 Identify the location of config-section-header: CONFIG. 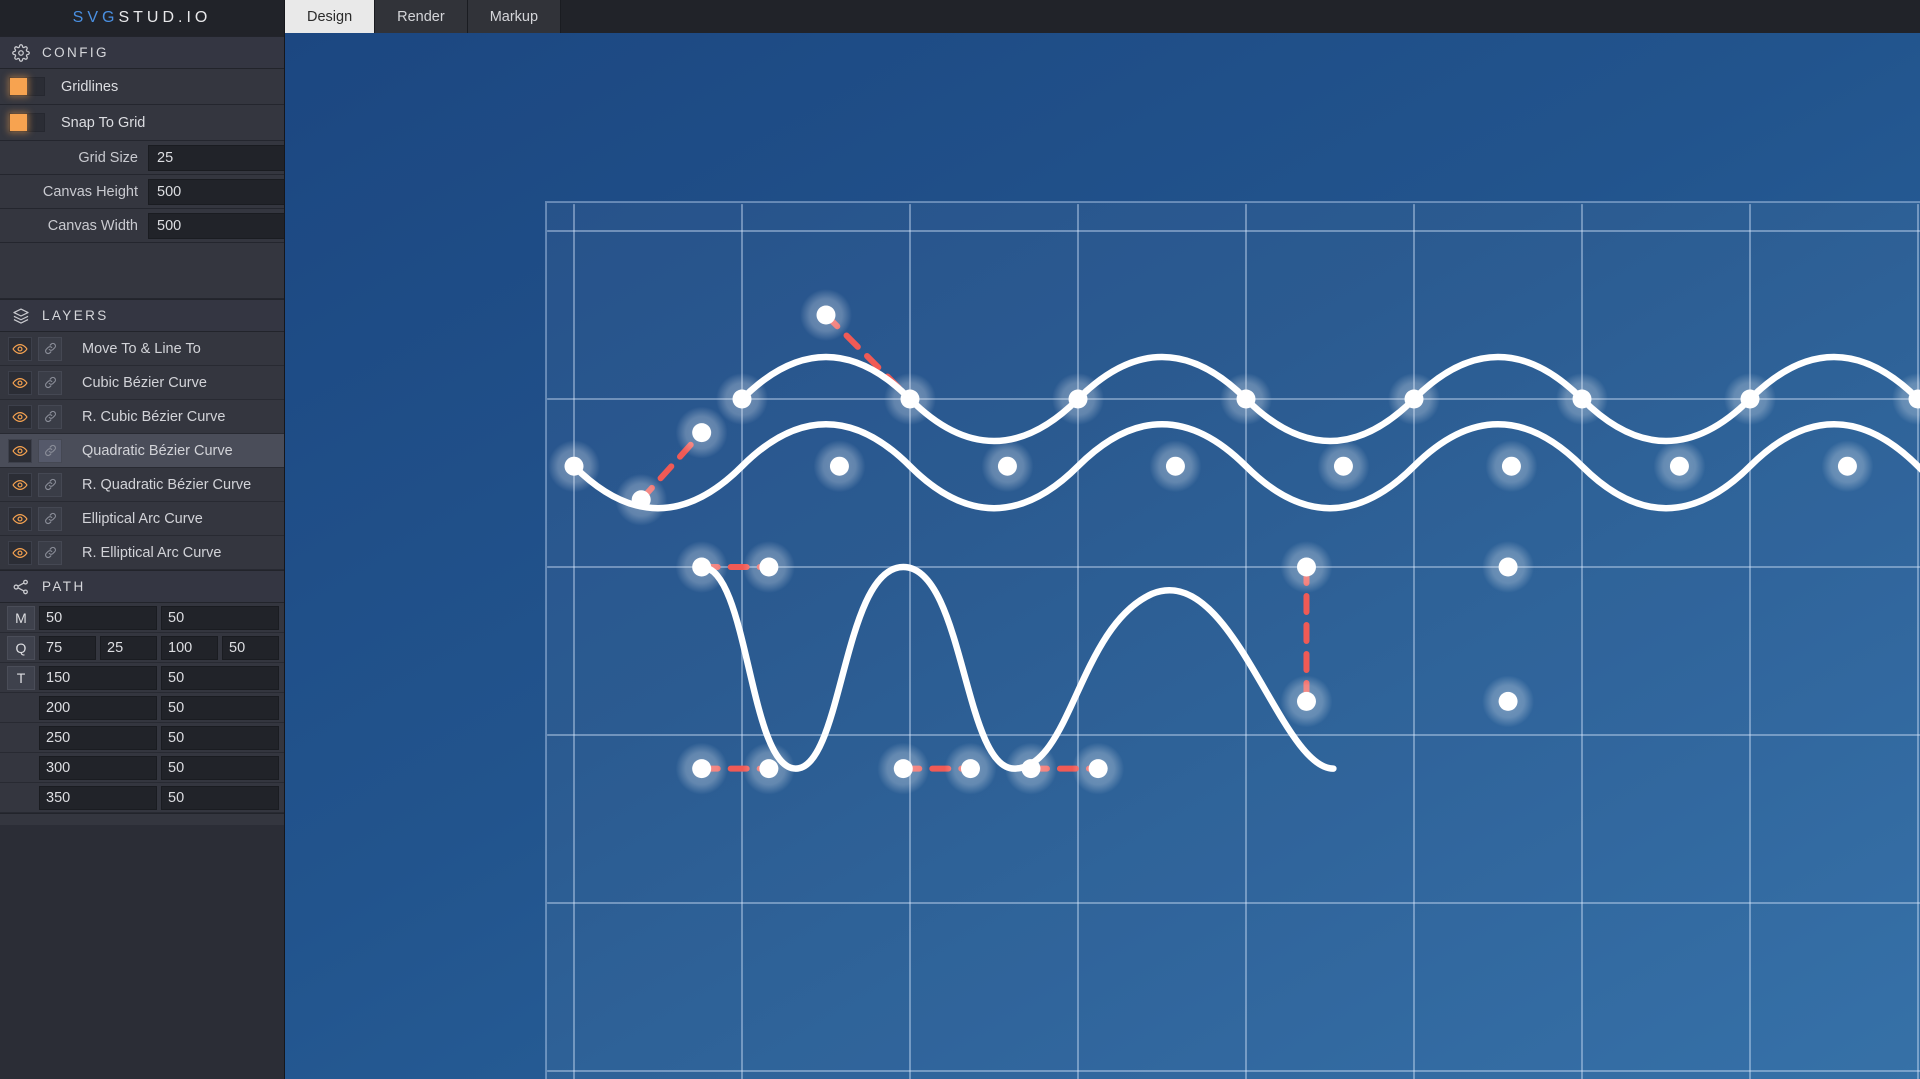
(142, 52).